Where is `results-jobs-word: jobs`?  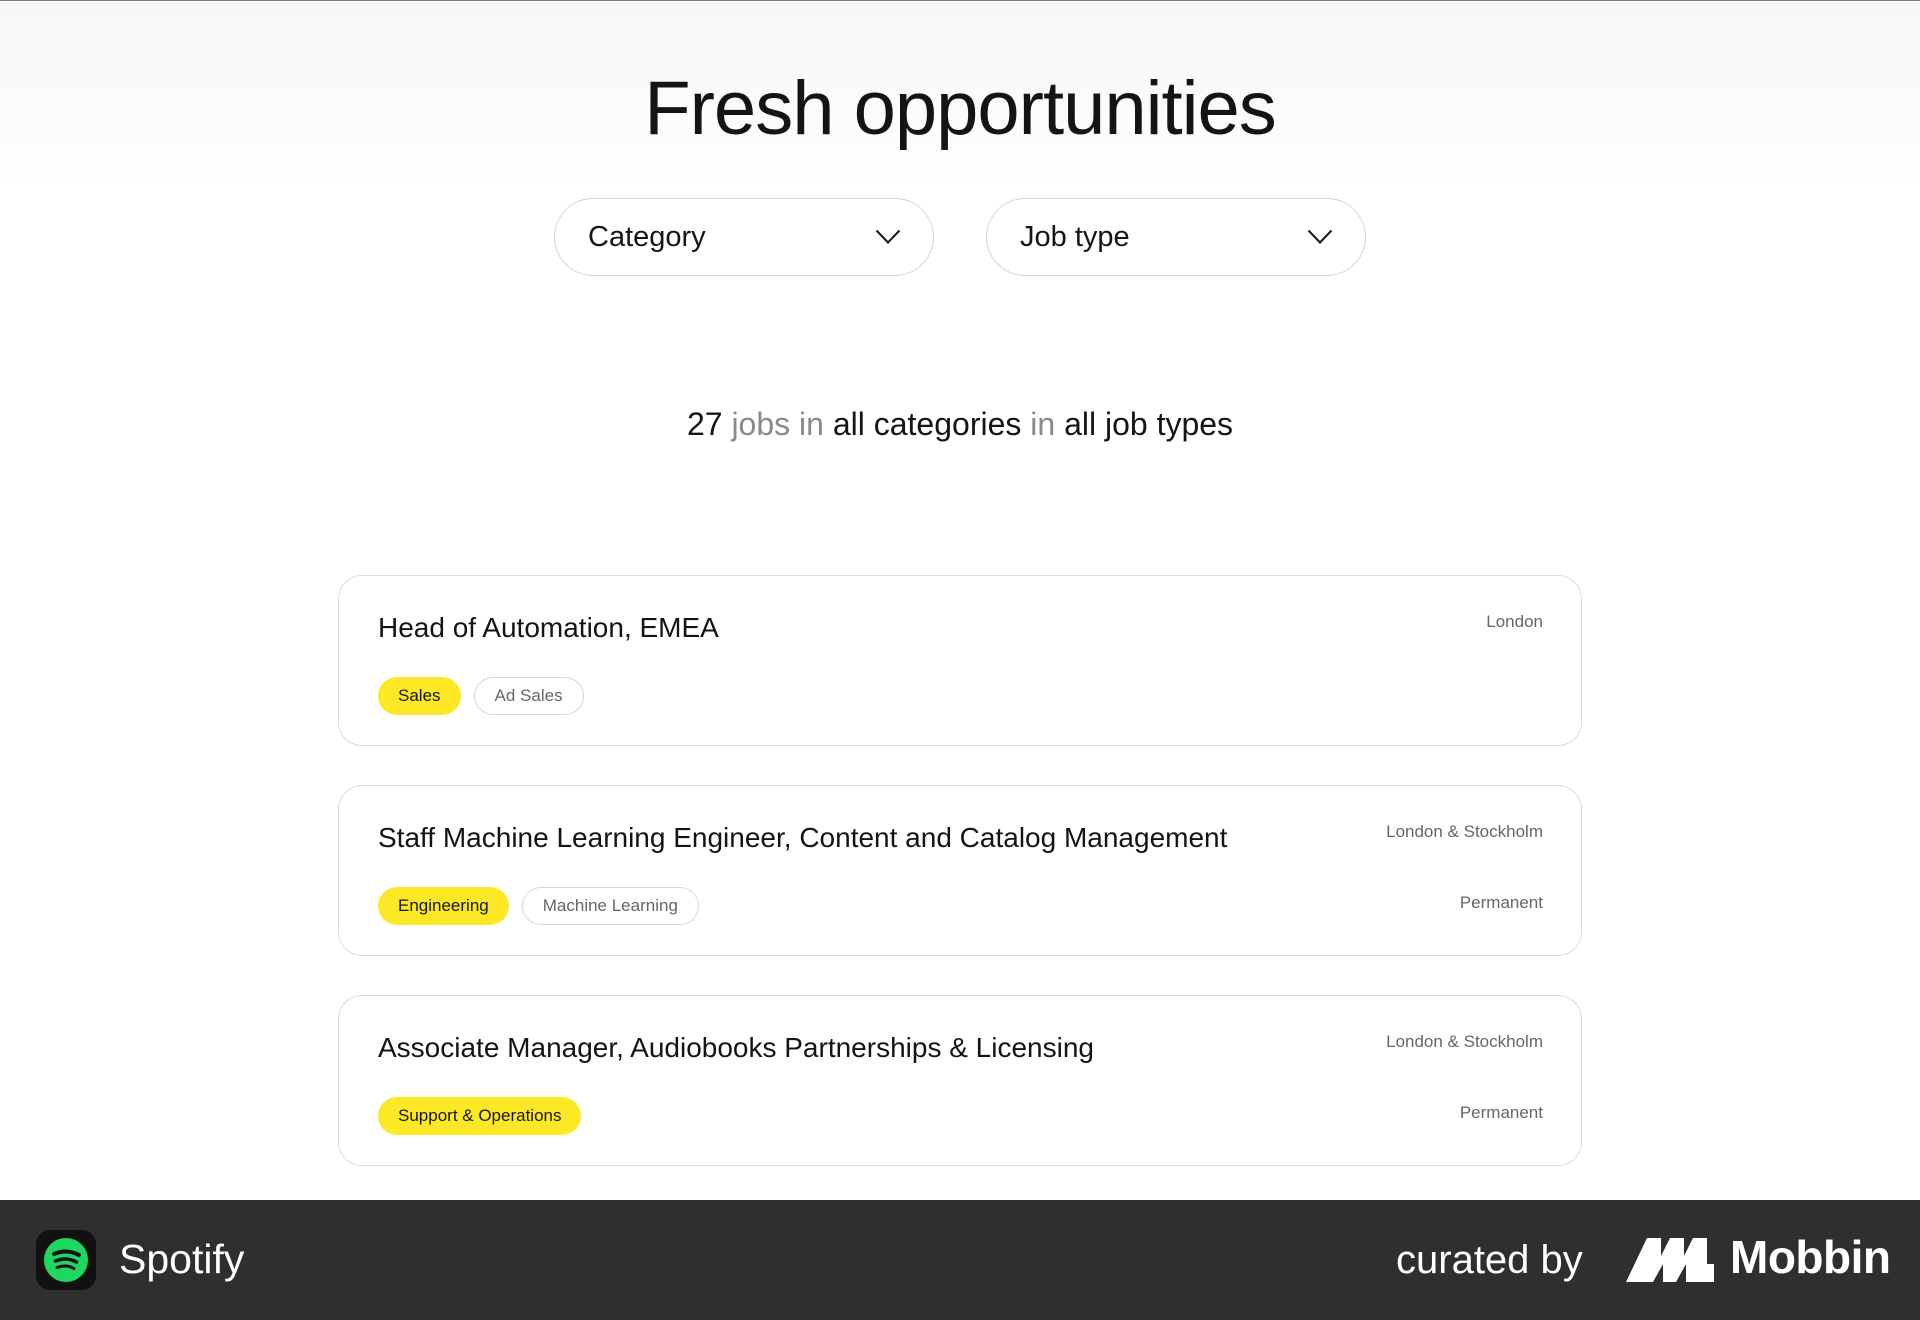 results-jobs-word: jobs is located at coordinates (761, 424).